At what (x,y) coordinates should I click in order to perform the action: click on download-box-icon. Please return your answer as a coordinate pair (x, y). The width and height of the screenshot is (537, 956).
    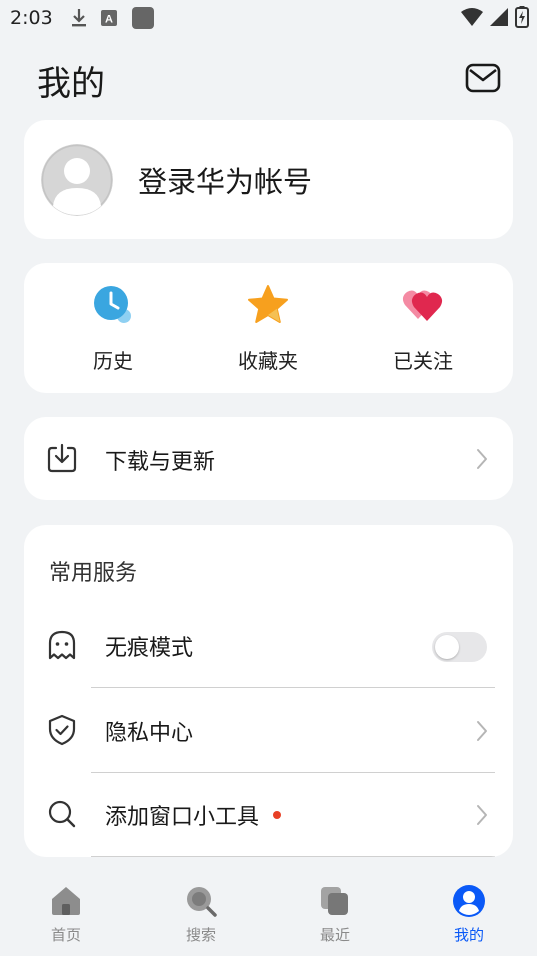
    Looking at the image, I should click on (62, 458).